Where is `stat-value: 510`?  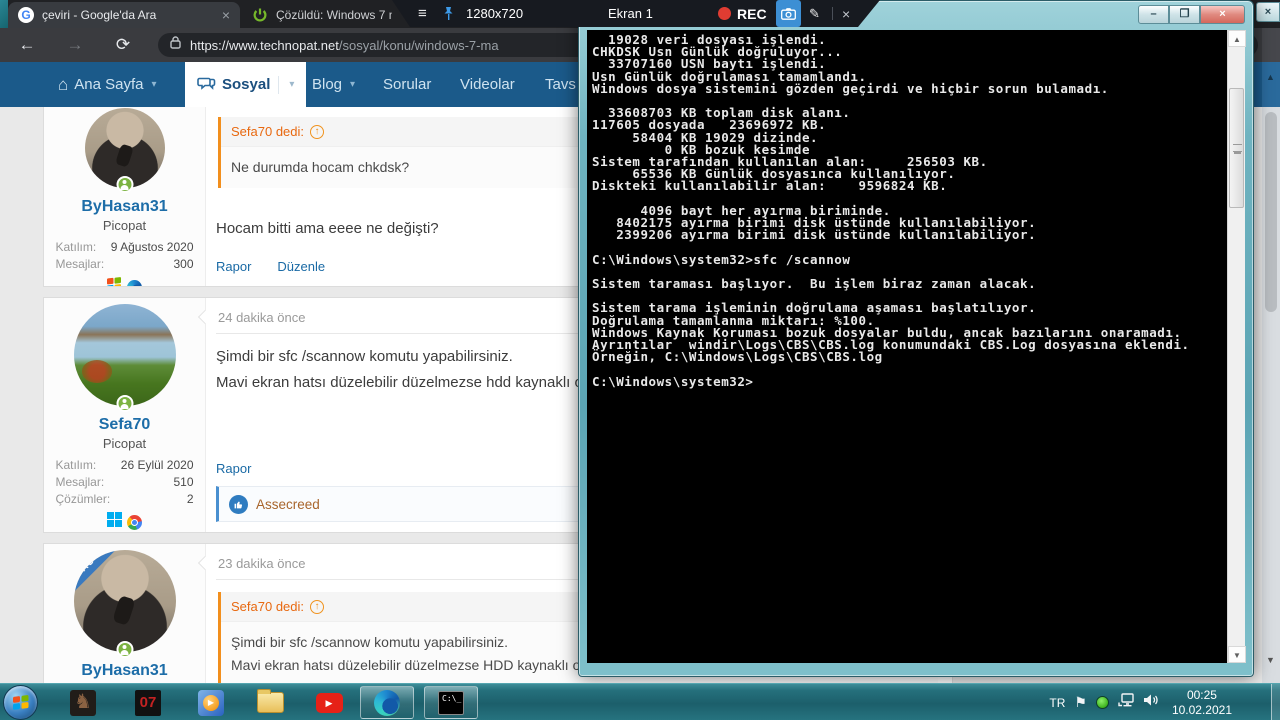
stat-value: 510 is located at coordinates (183, 482).